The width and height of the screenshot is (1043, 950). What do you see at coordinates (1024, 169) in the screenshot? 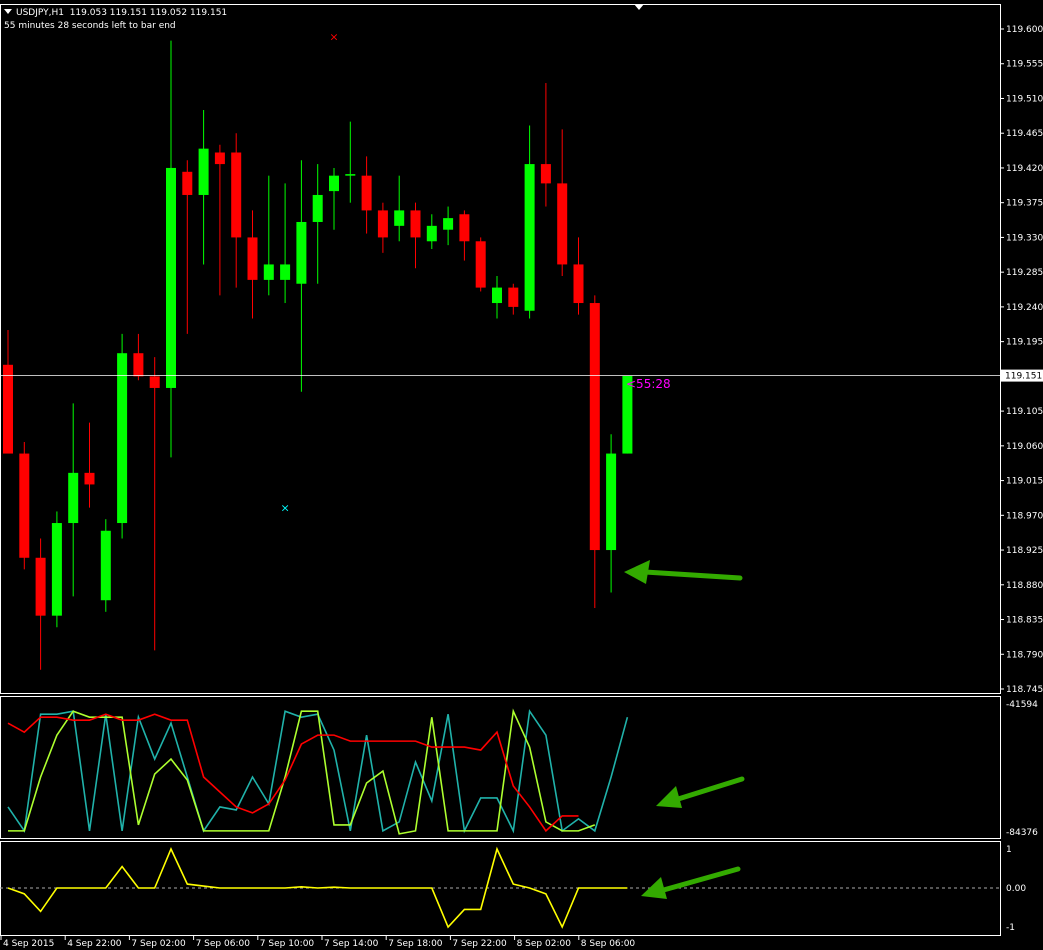
I see `price-tick-label: 119.420` at bounding box center [1024, 169].